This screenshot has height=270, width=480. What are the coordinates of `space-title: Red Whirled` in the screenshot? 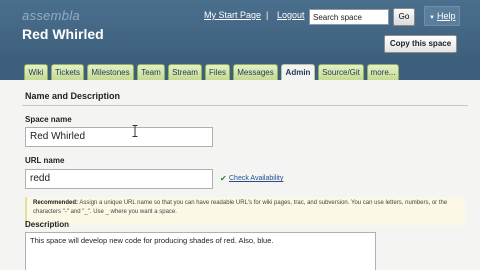 It's located at (63, 34).